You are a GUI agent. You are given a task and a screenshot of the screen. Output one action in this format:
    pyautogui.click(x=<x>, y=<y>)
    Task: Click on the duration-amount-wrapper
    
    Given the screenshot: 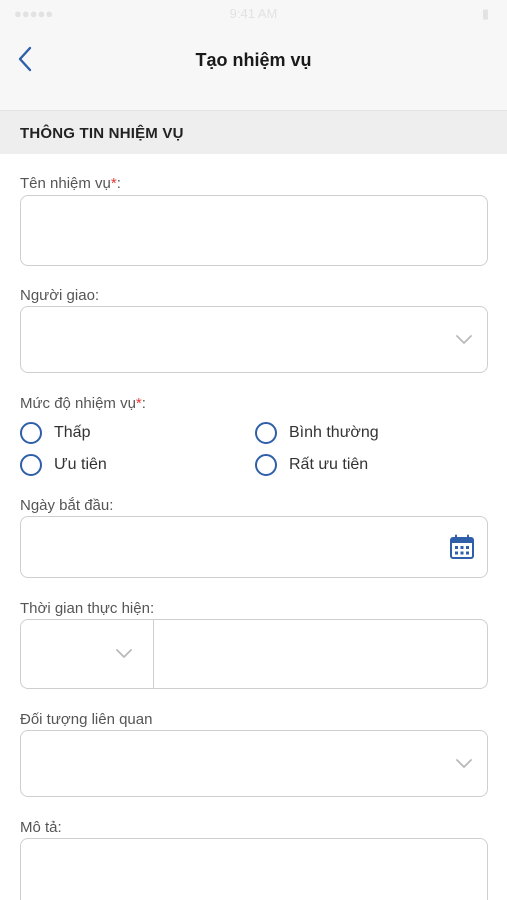 What is the action you would take?
    pyautogui.click(x=321, y=654)
    